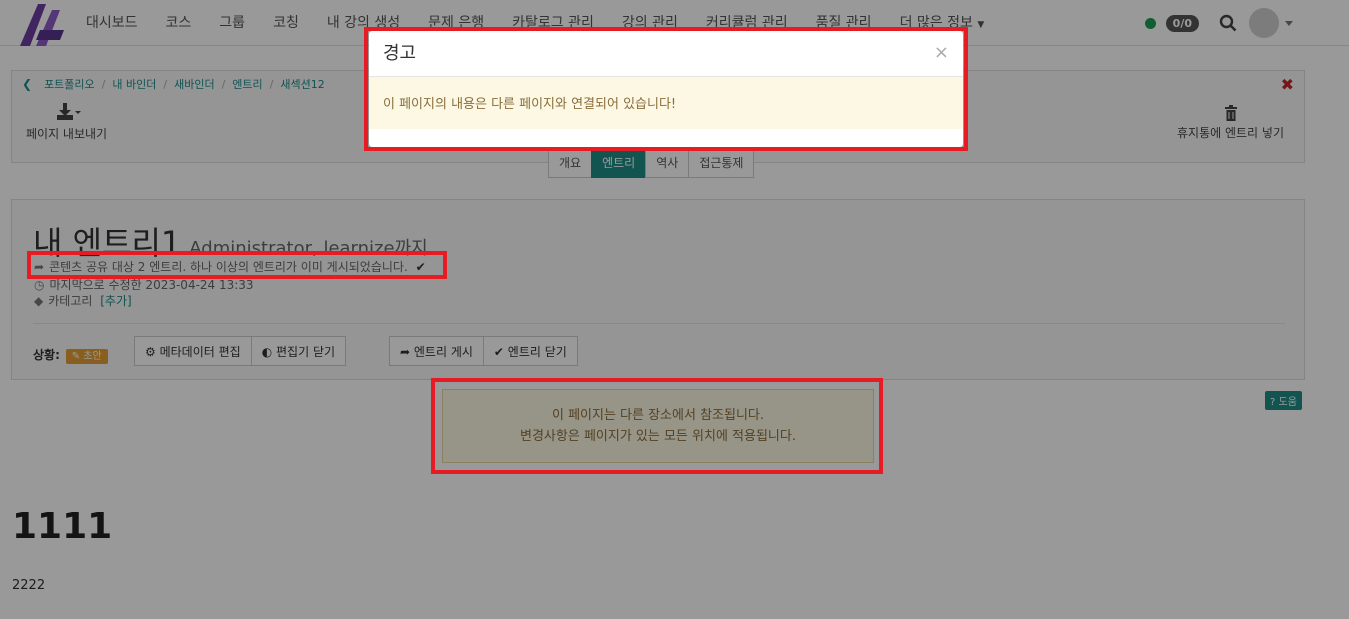 This screenshot has height=619, width=1349. I want to click on modal-message: 이 페이지의 내용은 다른 페이지와 연결되어 있습니다!, so click(666, 103).